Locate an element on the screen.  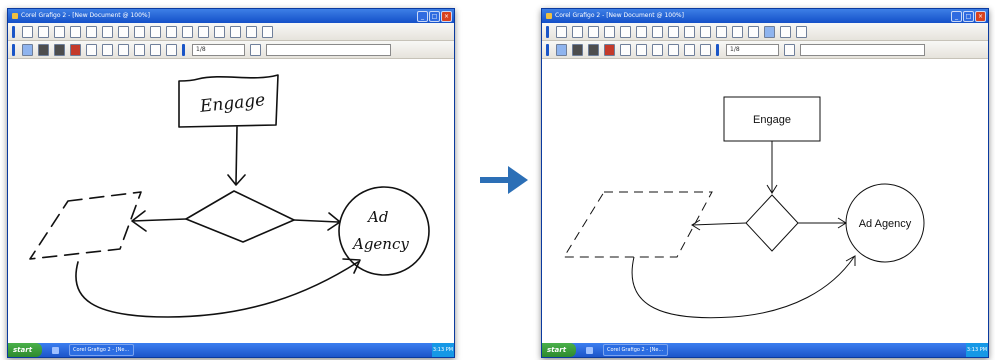
curved-connector is located at coordinates (743, 287).